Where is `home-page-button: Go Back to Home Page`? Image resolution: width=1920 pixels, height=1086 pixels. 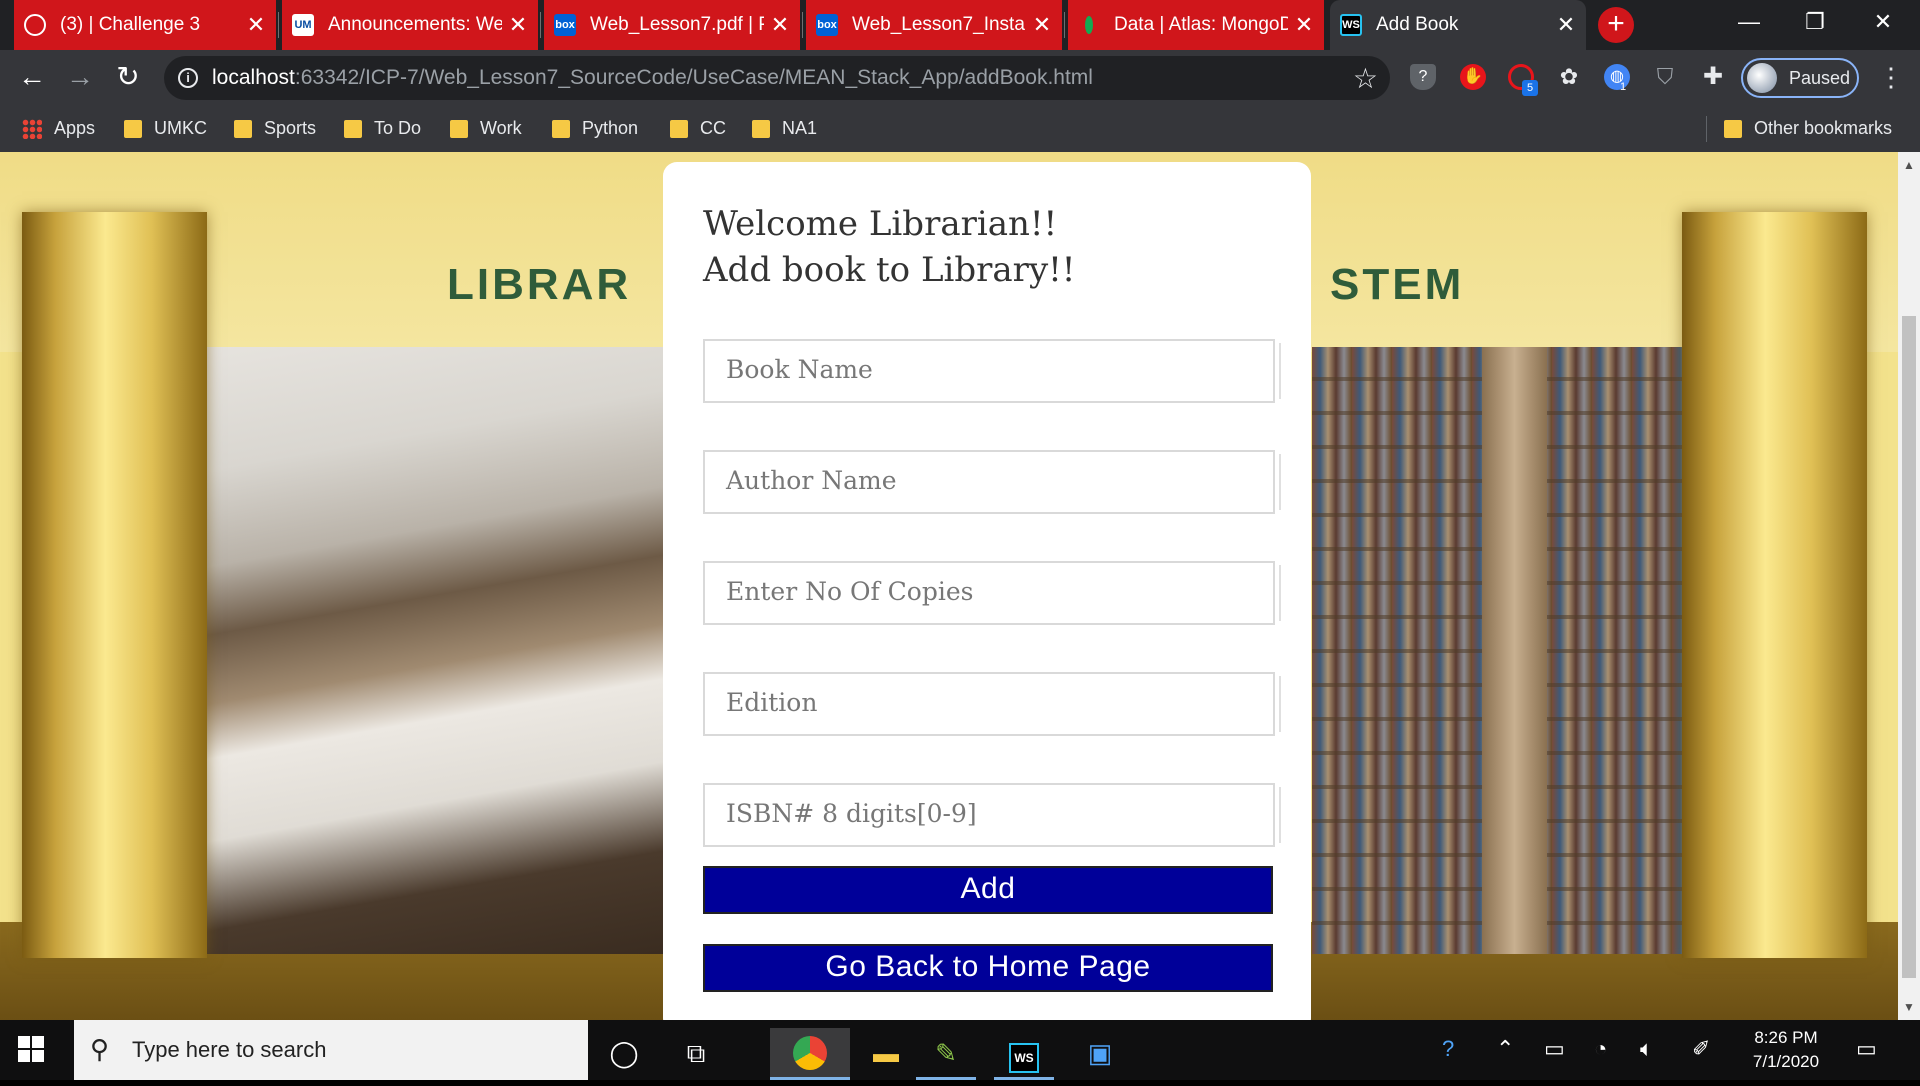
home-page-button: Go Back to Home Page is located at coordinates (988, 968).